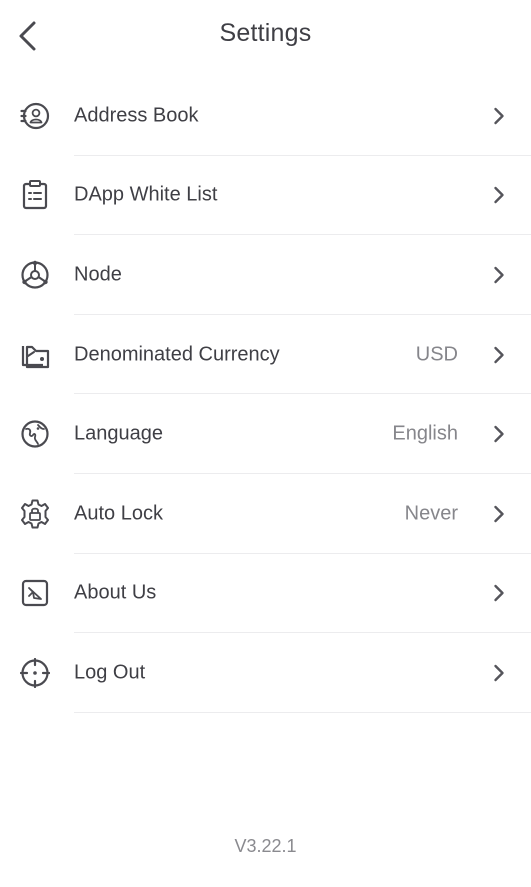  I want to click on app-version: V3.22.1, so click(265, 846).